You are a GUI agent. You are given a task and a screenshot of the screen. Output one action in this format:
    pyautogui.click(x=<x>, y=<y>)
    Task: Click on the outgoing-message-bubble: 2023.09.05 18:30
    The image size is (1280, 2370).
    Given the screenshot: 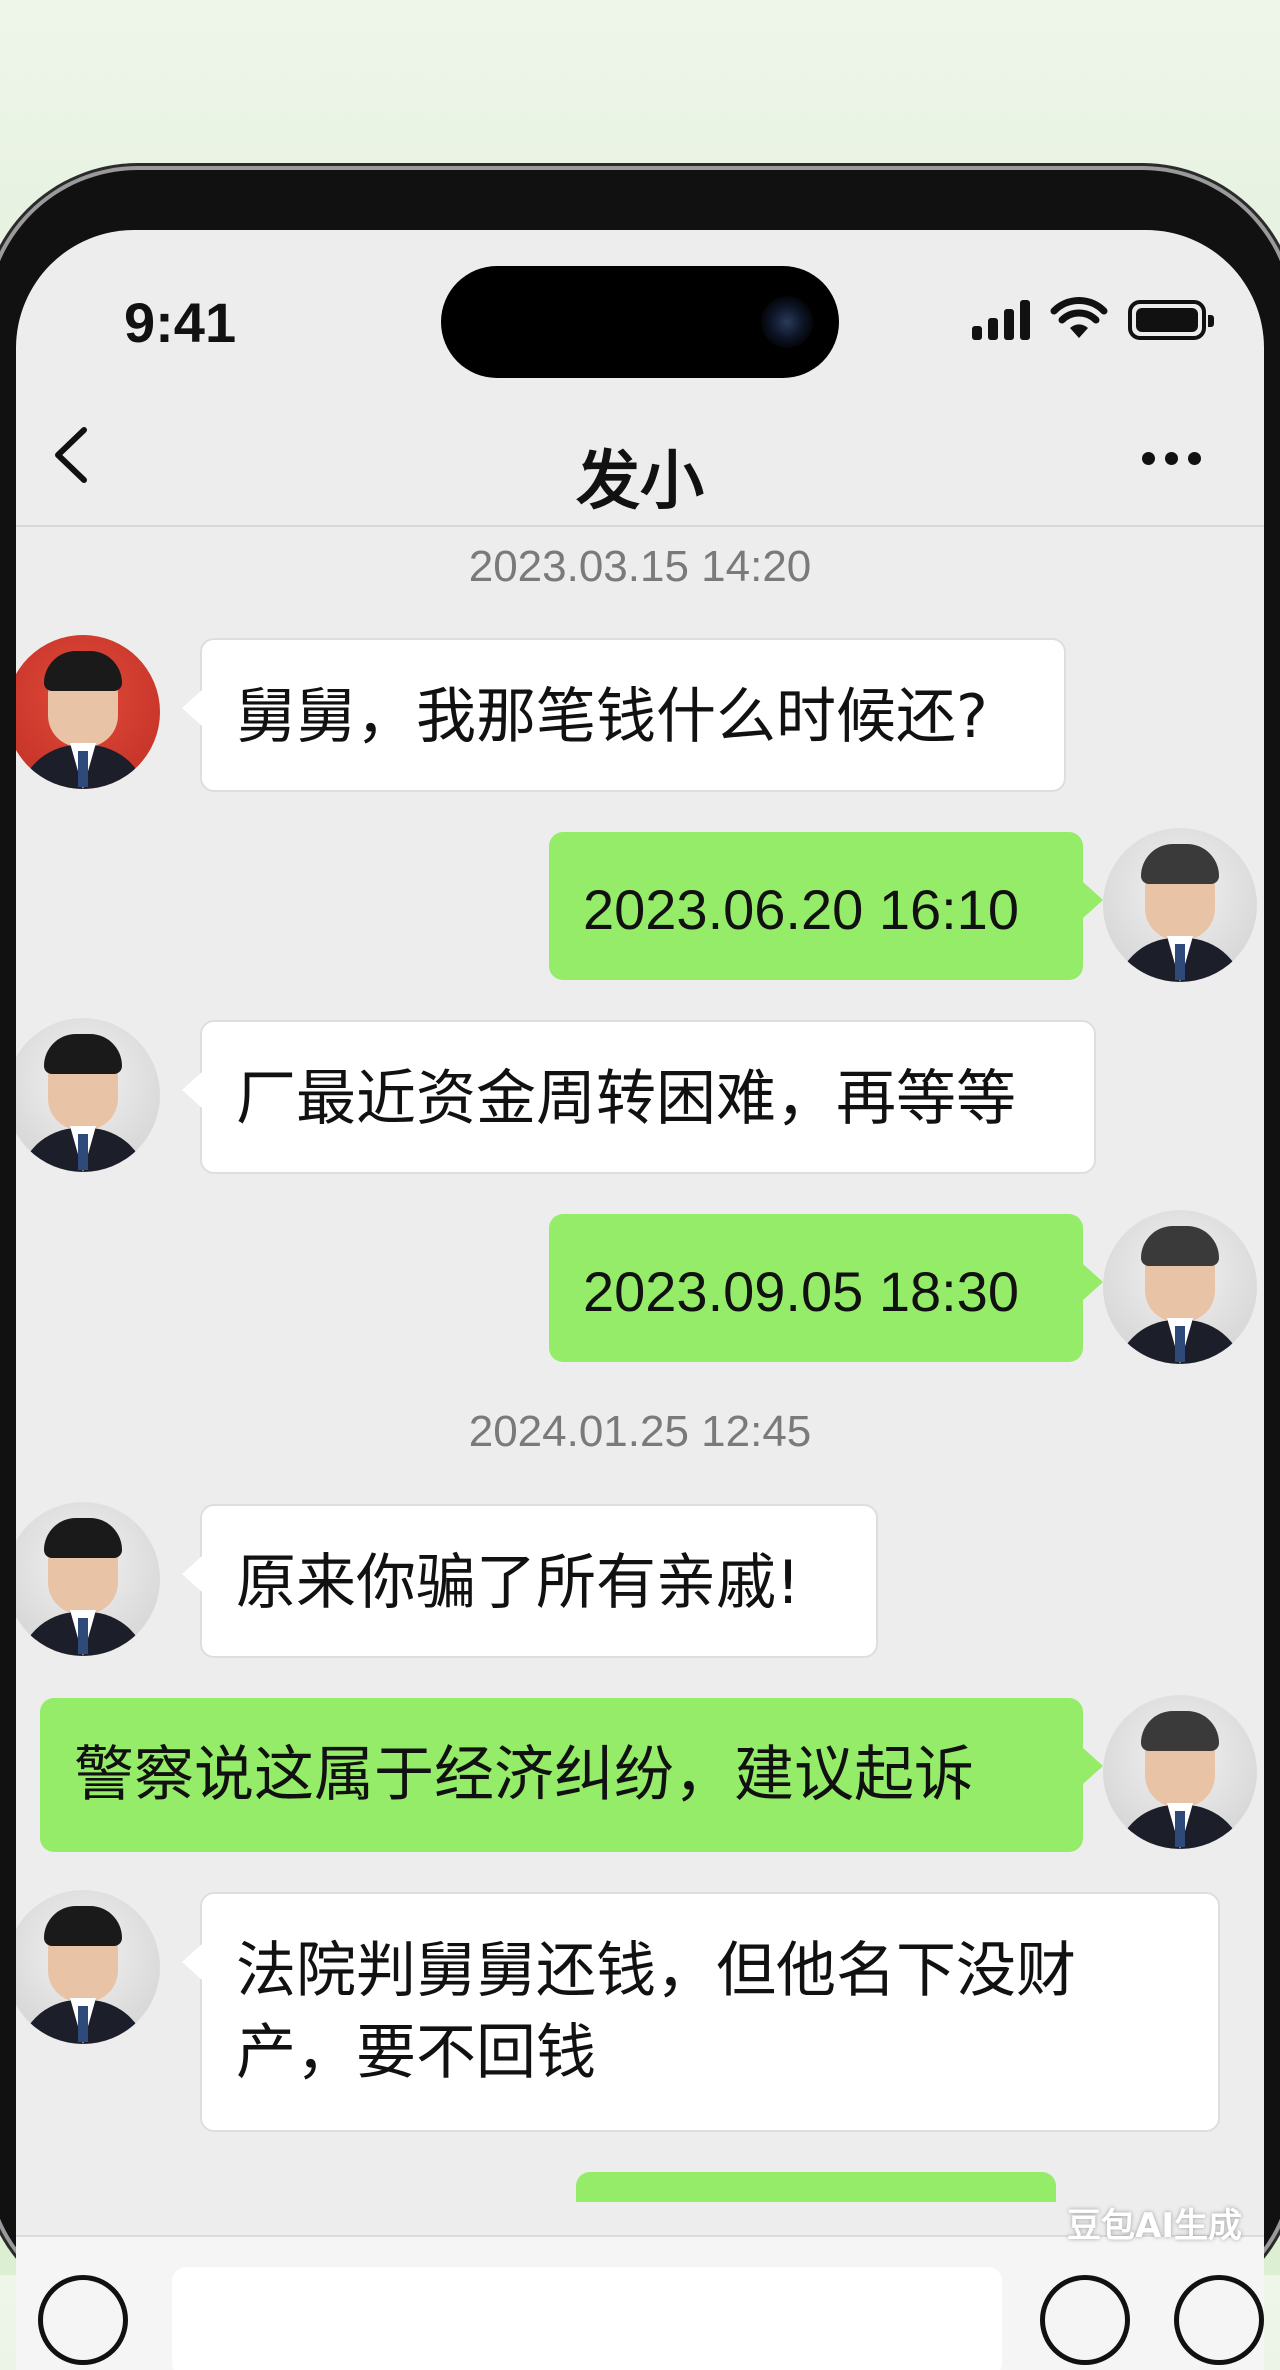 What is the action you would take?
    pyautogui.click(x=826, y=1288)
    